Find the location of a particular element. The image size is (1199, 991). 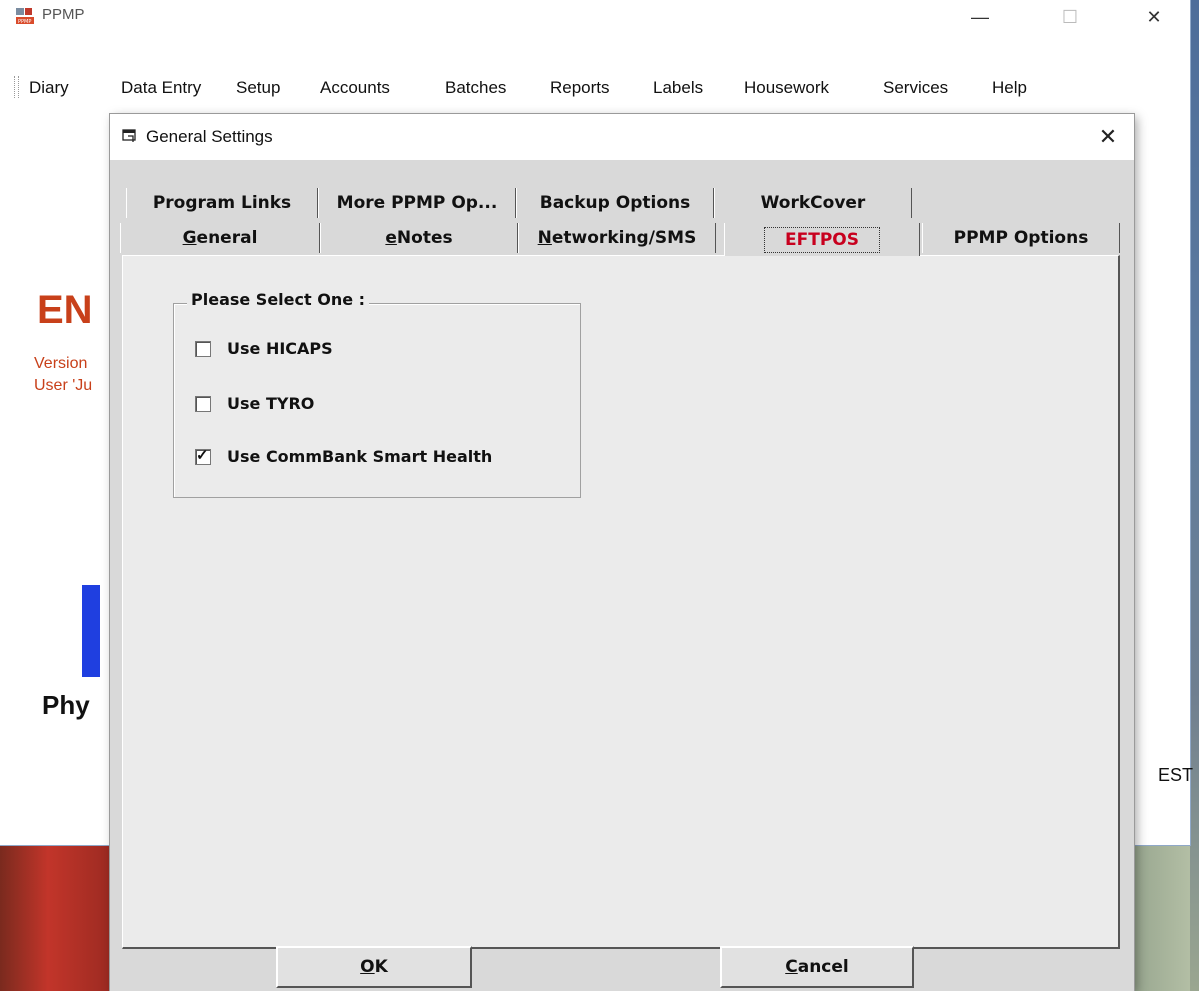

option-use-commbank-smart-health: ✓ Use CommBank Smart Health is located at coordinates (343, 456).